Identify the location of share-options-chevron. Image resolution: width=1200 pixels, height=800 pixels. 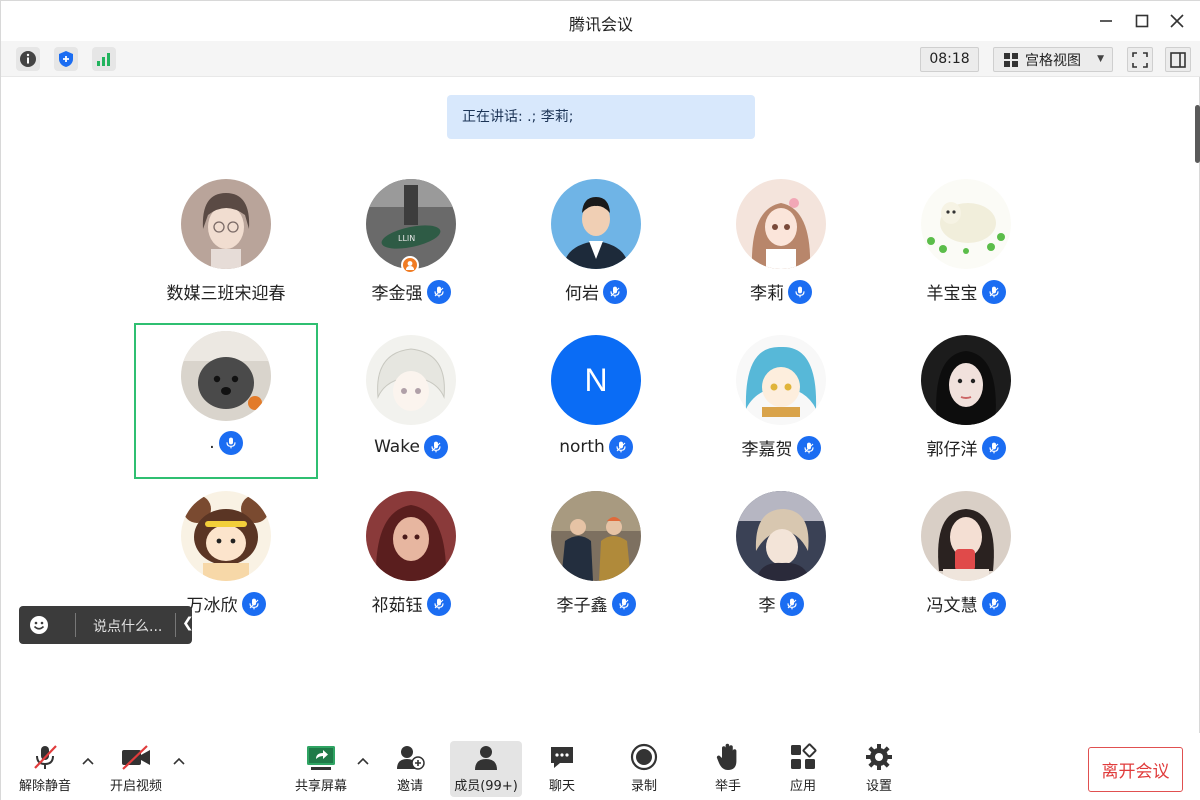
(363, 761).